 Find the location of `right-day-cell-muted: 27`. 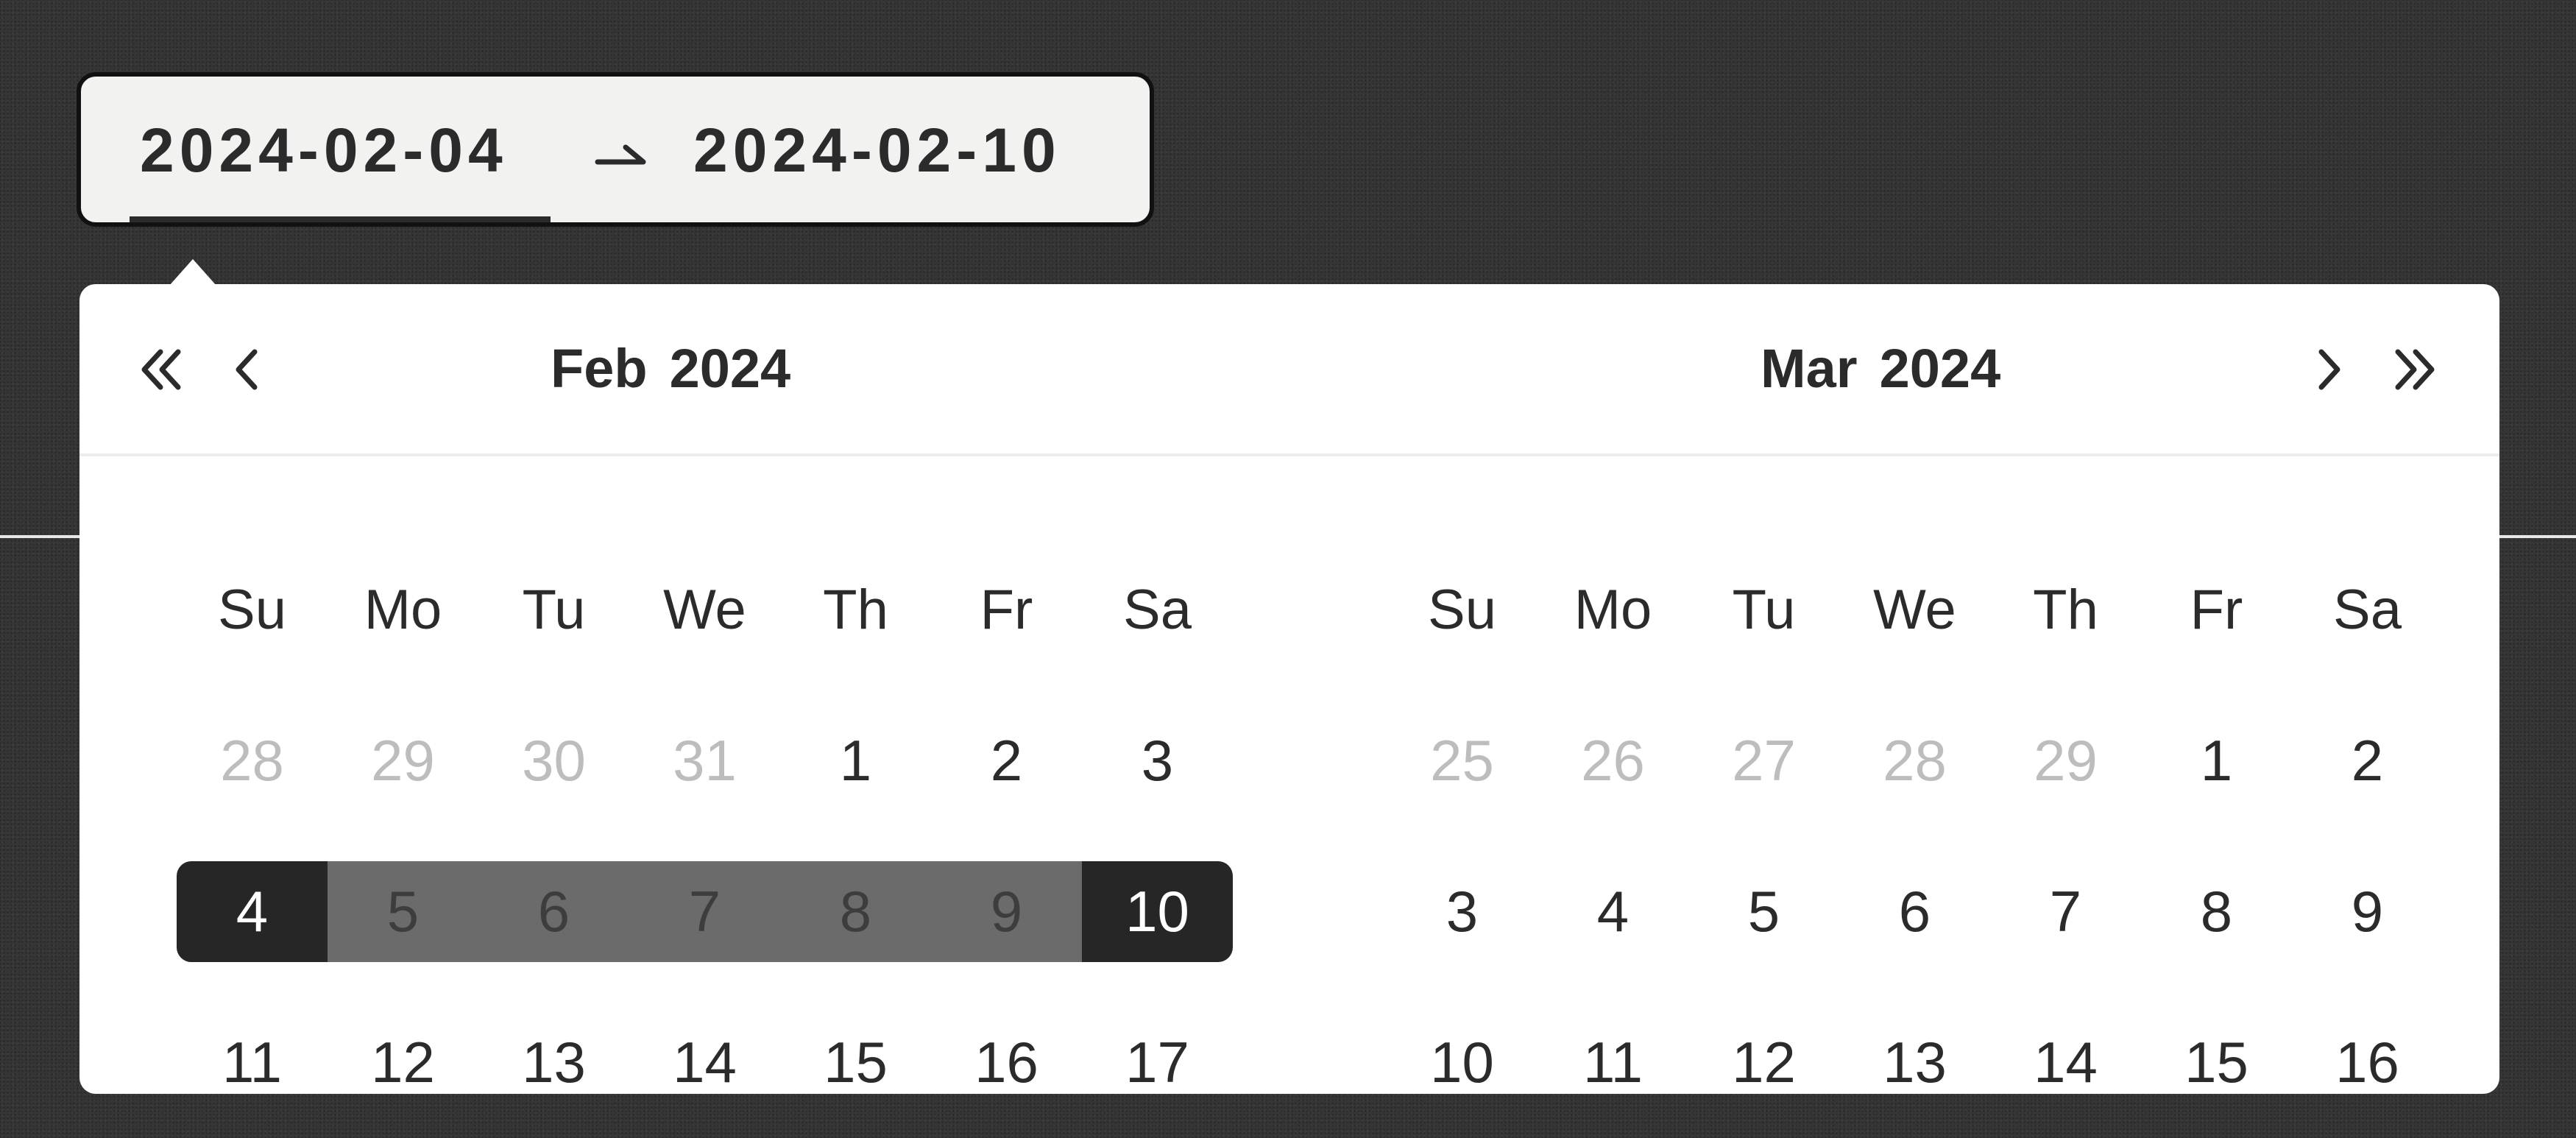

right-day-cell-muted: 27 is located at coordinates (1763, 760).